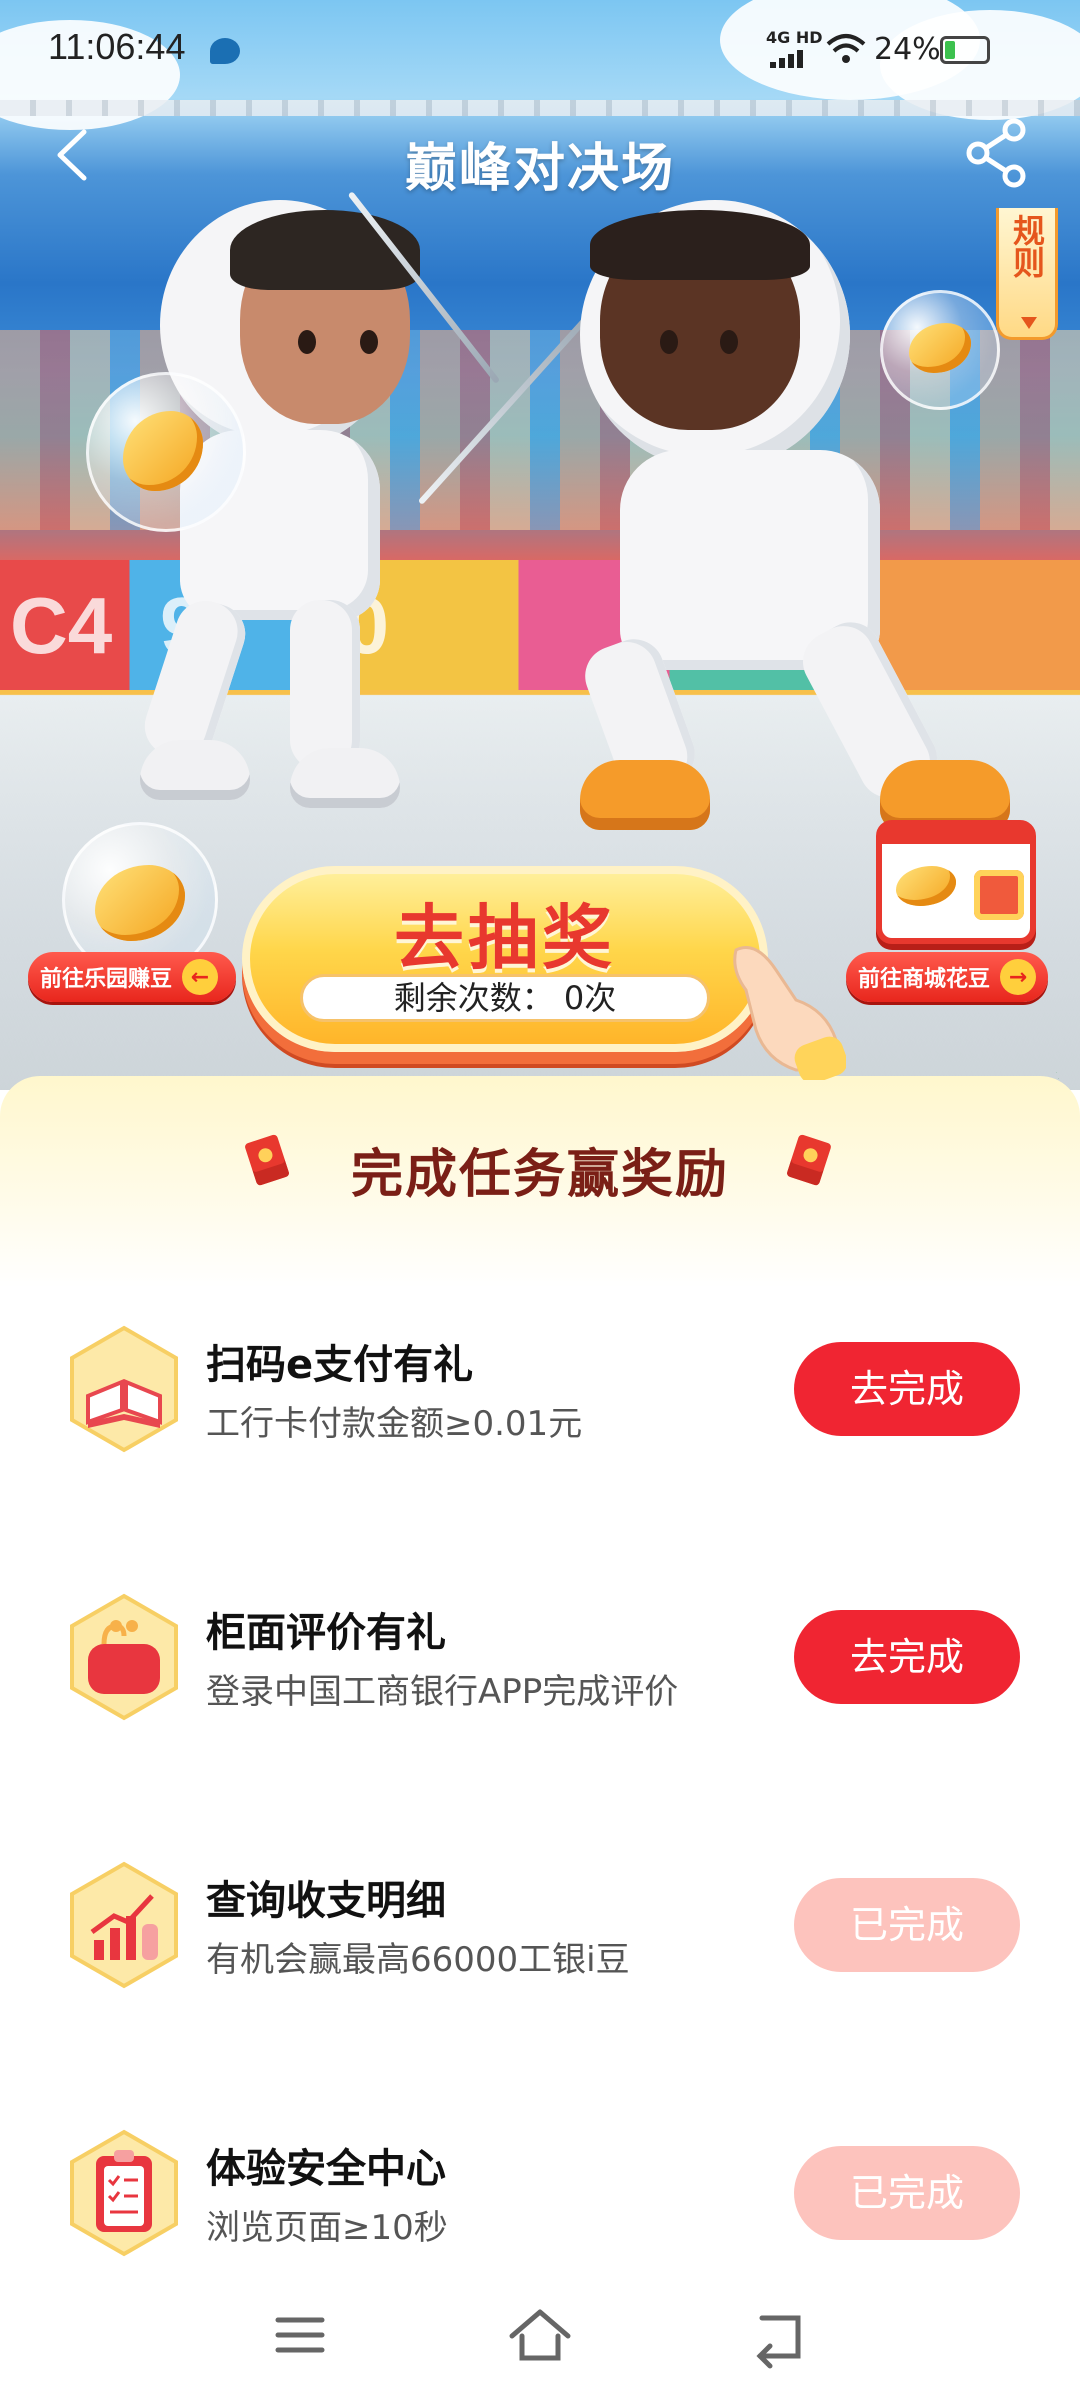 The width and height of the screenshot is (1080, 2400). What do you see at coordinates (124, 2193) in the screenshot?
I see `clipboard-icon` at bounding box center [124, 2193].